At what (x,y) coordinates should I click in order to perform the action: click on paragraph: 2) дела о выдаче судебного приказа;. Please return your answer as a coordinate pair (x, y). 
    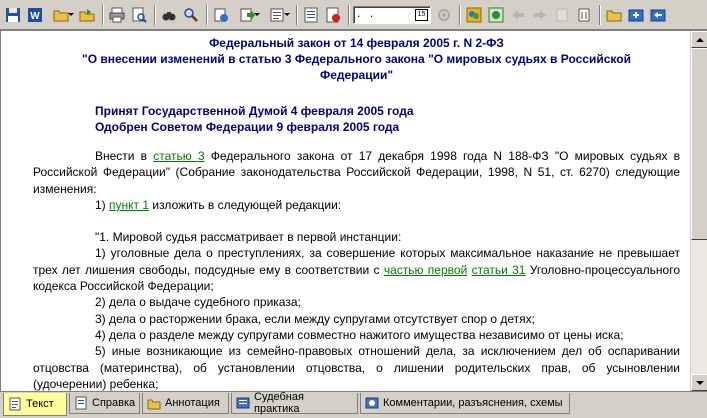
    Looking at the image, I should click on (198, 302).